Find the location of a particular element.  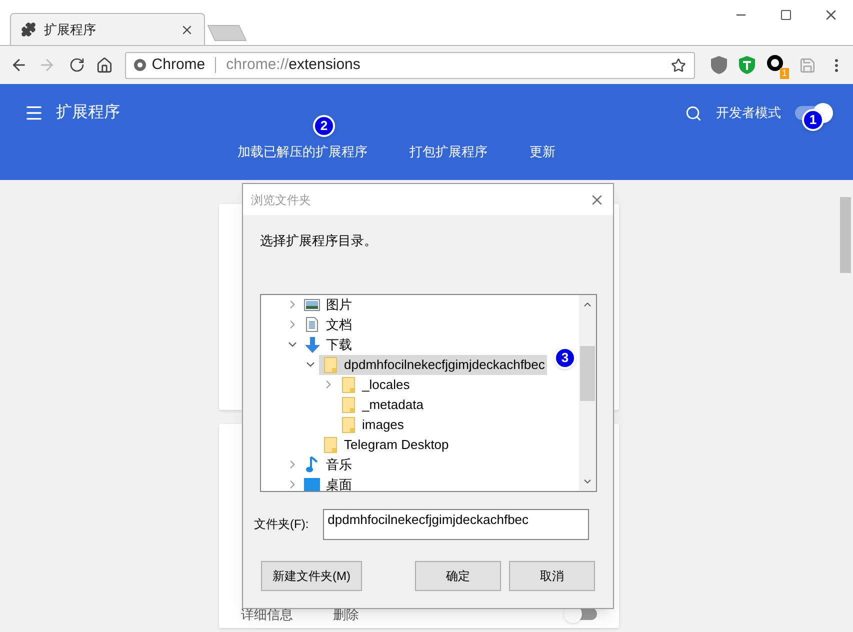

cancel-button: 取消 is located at coordinates (552, 575).